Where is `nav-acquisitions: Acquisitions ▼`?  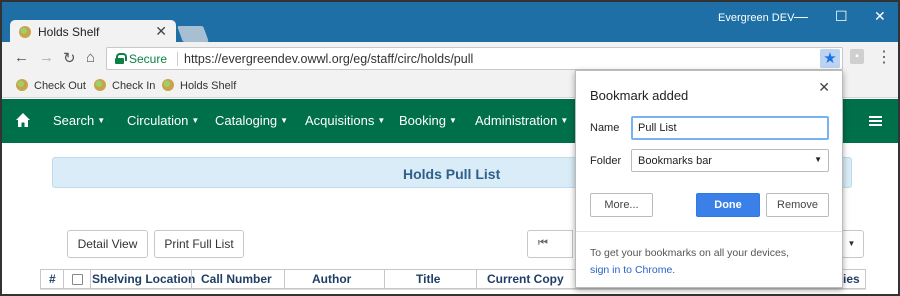 nav-acquisitions: Acquisitions ▼ is located at coordinates (345, 120).